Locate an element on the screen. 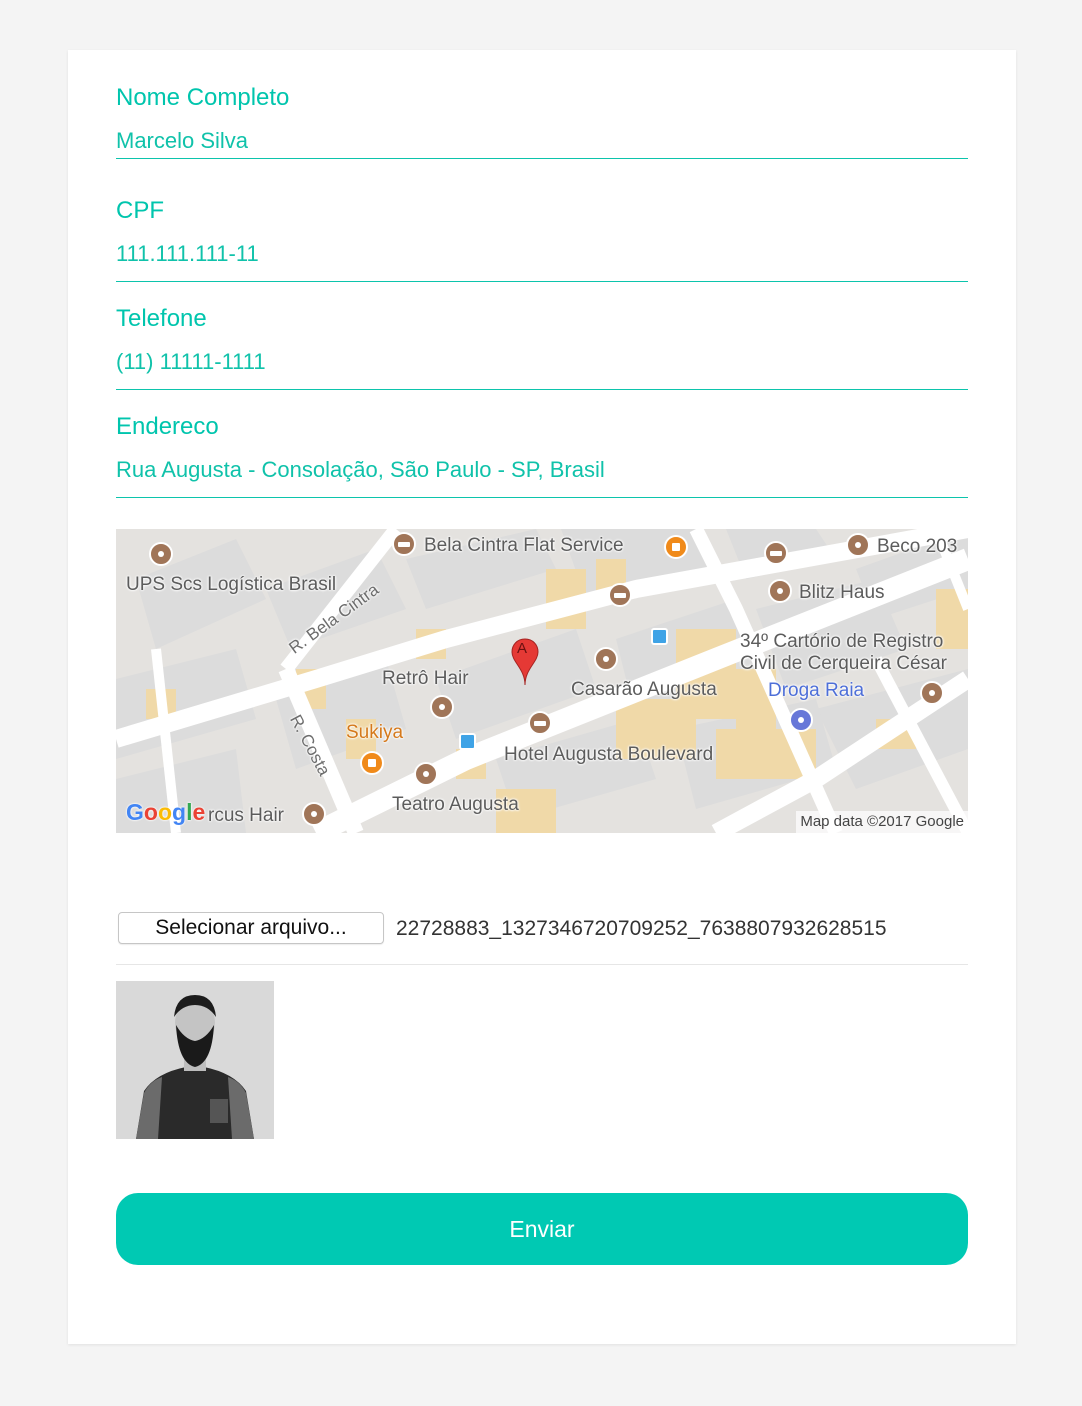 The height and width of the screenshot is (1406, 1082). map-label-cartorio-line1: 34º Cartório de Registro is located at coordinates (842, 641).